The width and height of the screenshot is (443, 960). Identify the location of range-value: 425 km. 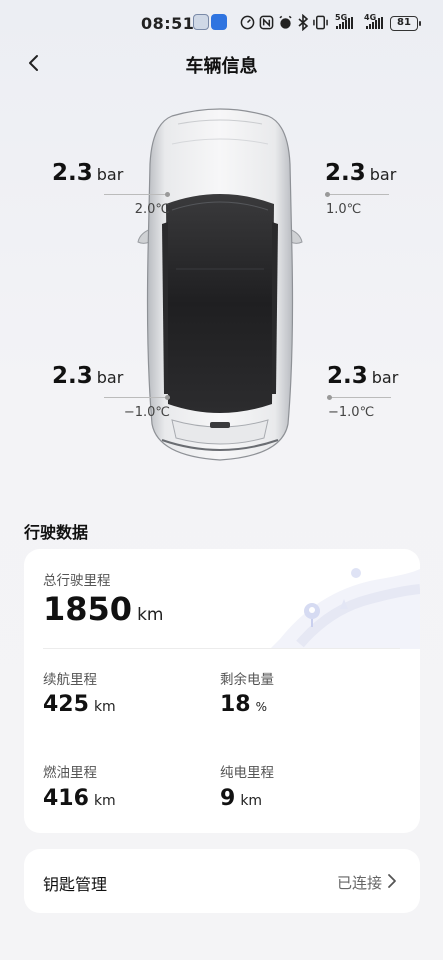
(79, 704).